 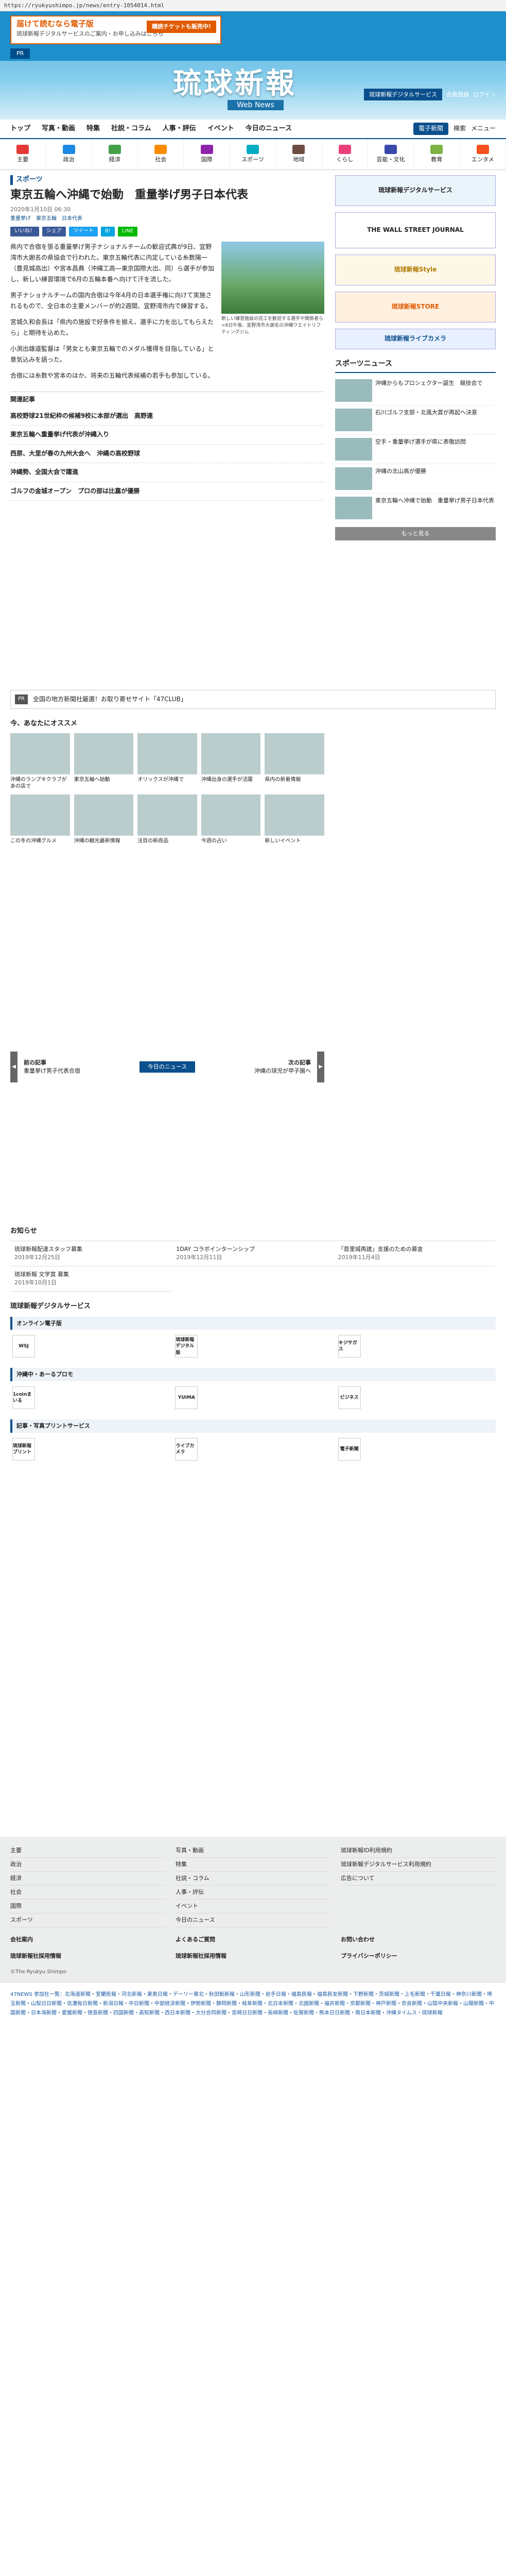 What do you see at coordinates (161, 154) in the screenshot?
I see `category-社会: 社会` at bounding box center [161, 154].